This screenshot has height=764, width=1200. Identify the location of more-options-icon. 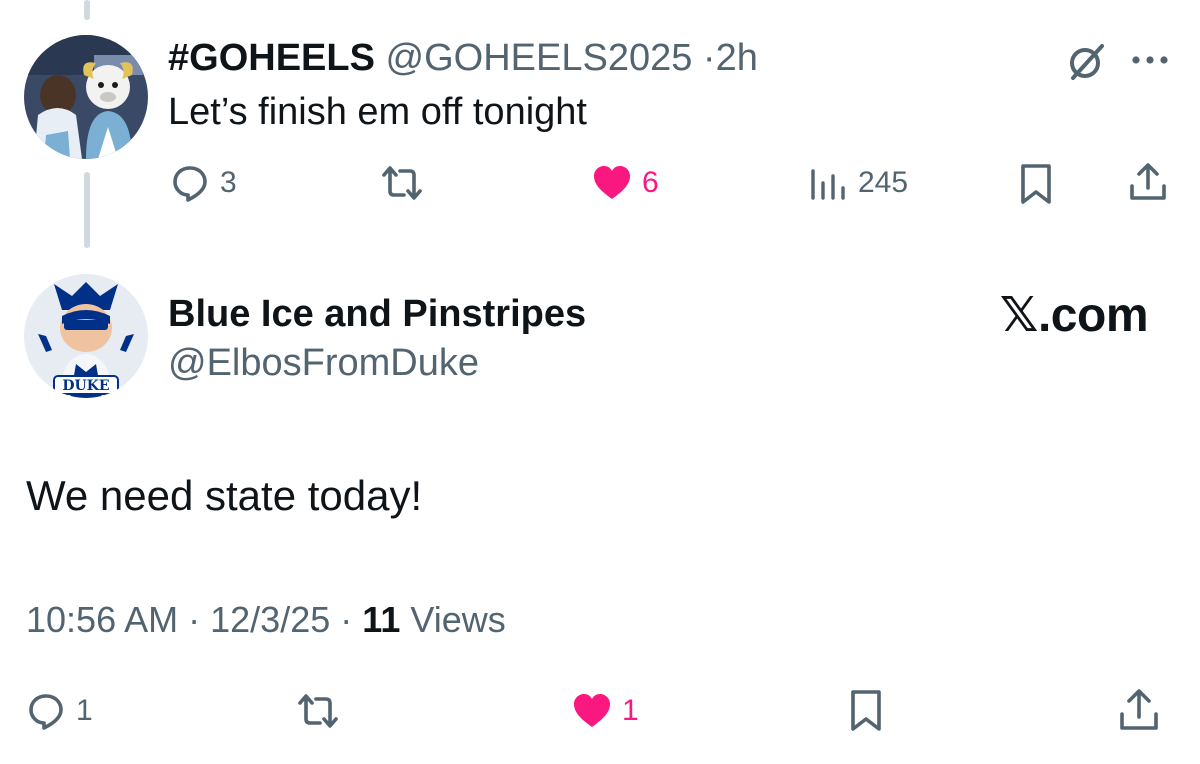
(1150, 60).